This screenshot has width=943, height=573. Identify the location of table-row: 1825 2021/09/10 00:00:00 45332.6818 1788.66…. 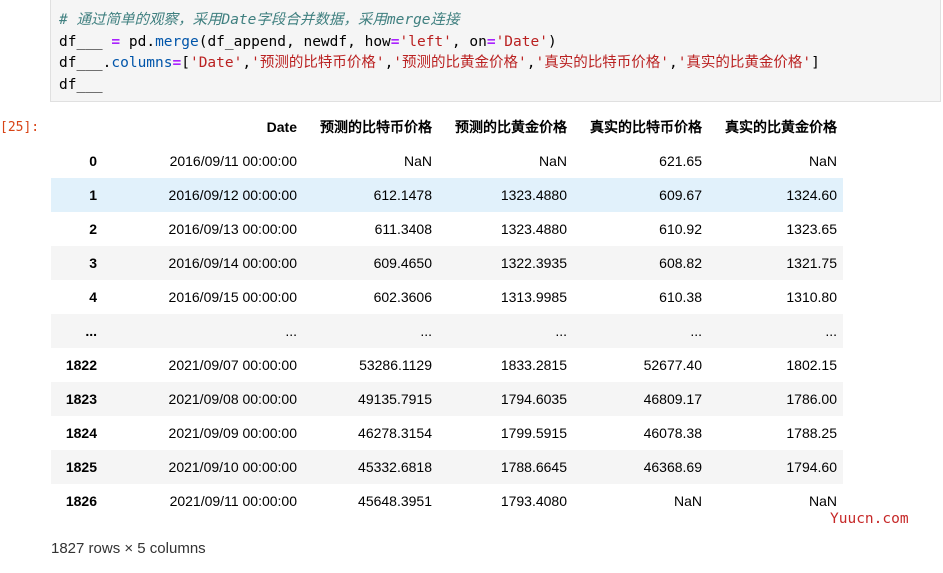
(447, 467).